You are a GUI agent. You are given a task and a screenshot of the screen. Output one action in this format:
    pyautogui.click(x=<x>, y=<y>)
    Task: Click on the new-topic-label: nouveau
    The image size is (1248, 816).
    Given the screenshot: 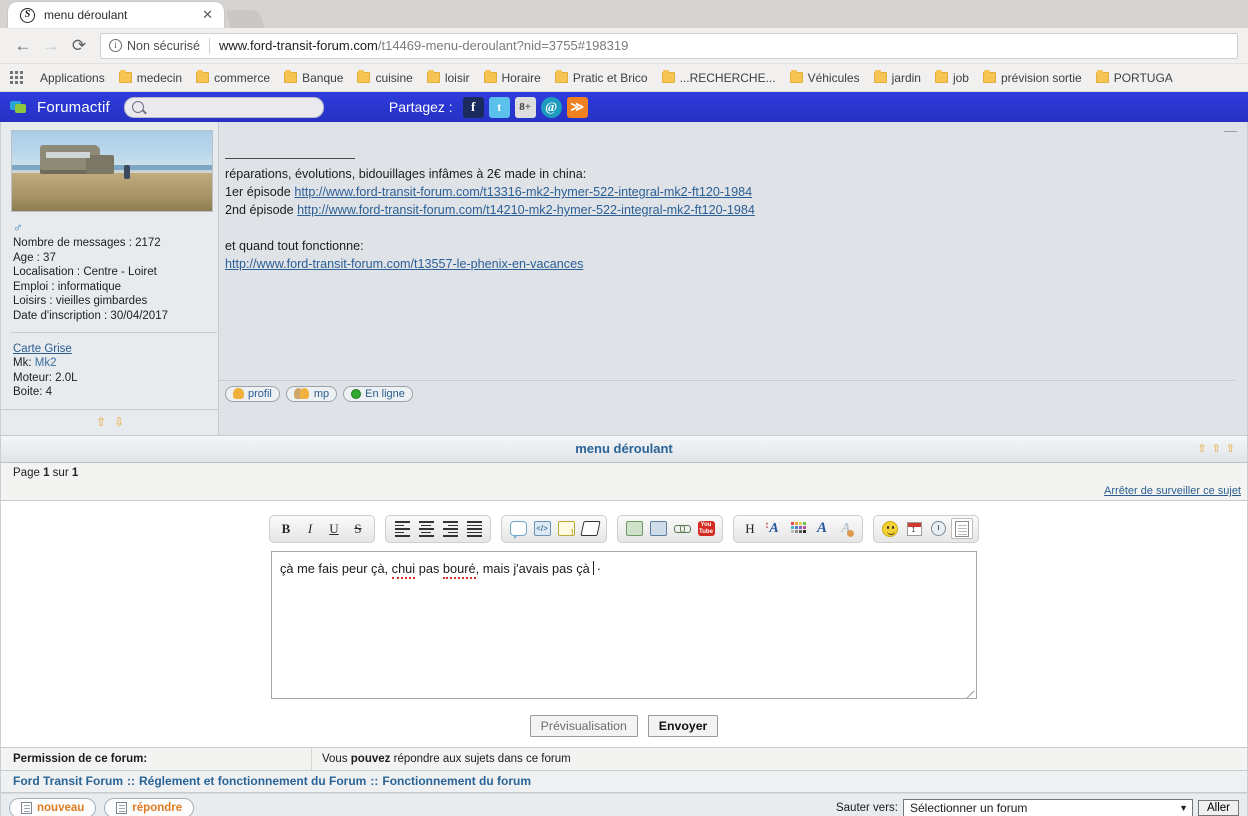 What is the action you would take?
    pyautogui.click(x=61, y=808)
    